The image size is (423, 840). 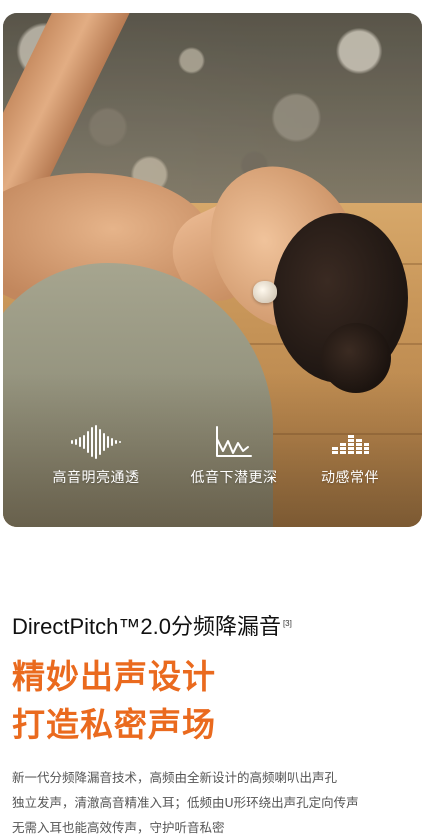 I want to click on body-line: 无需入耳也能高效传声，守护听音私密, so click(x=118, y=827).